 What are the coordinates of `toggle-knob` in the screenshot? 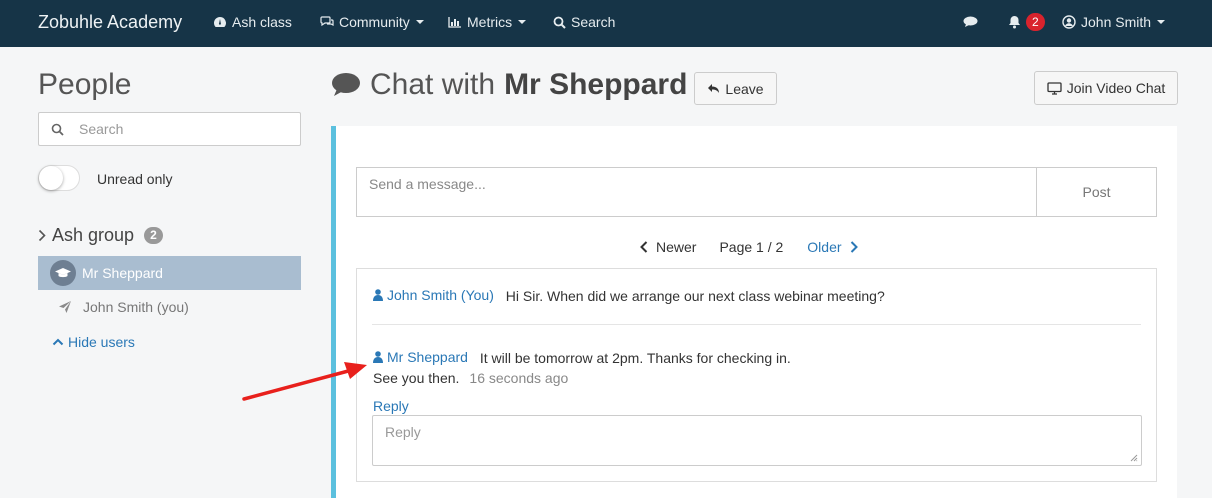 It's located at (51, 178).